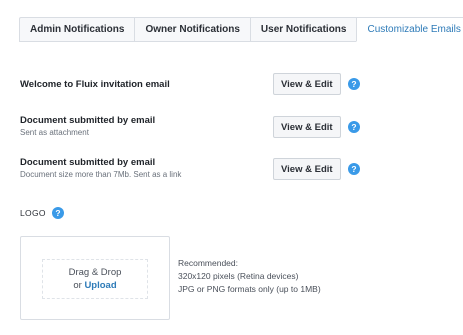  I want to click on recommend-size: 320x120 pixels (Retina devices), so click(238, 276).